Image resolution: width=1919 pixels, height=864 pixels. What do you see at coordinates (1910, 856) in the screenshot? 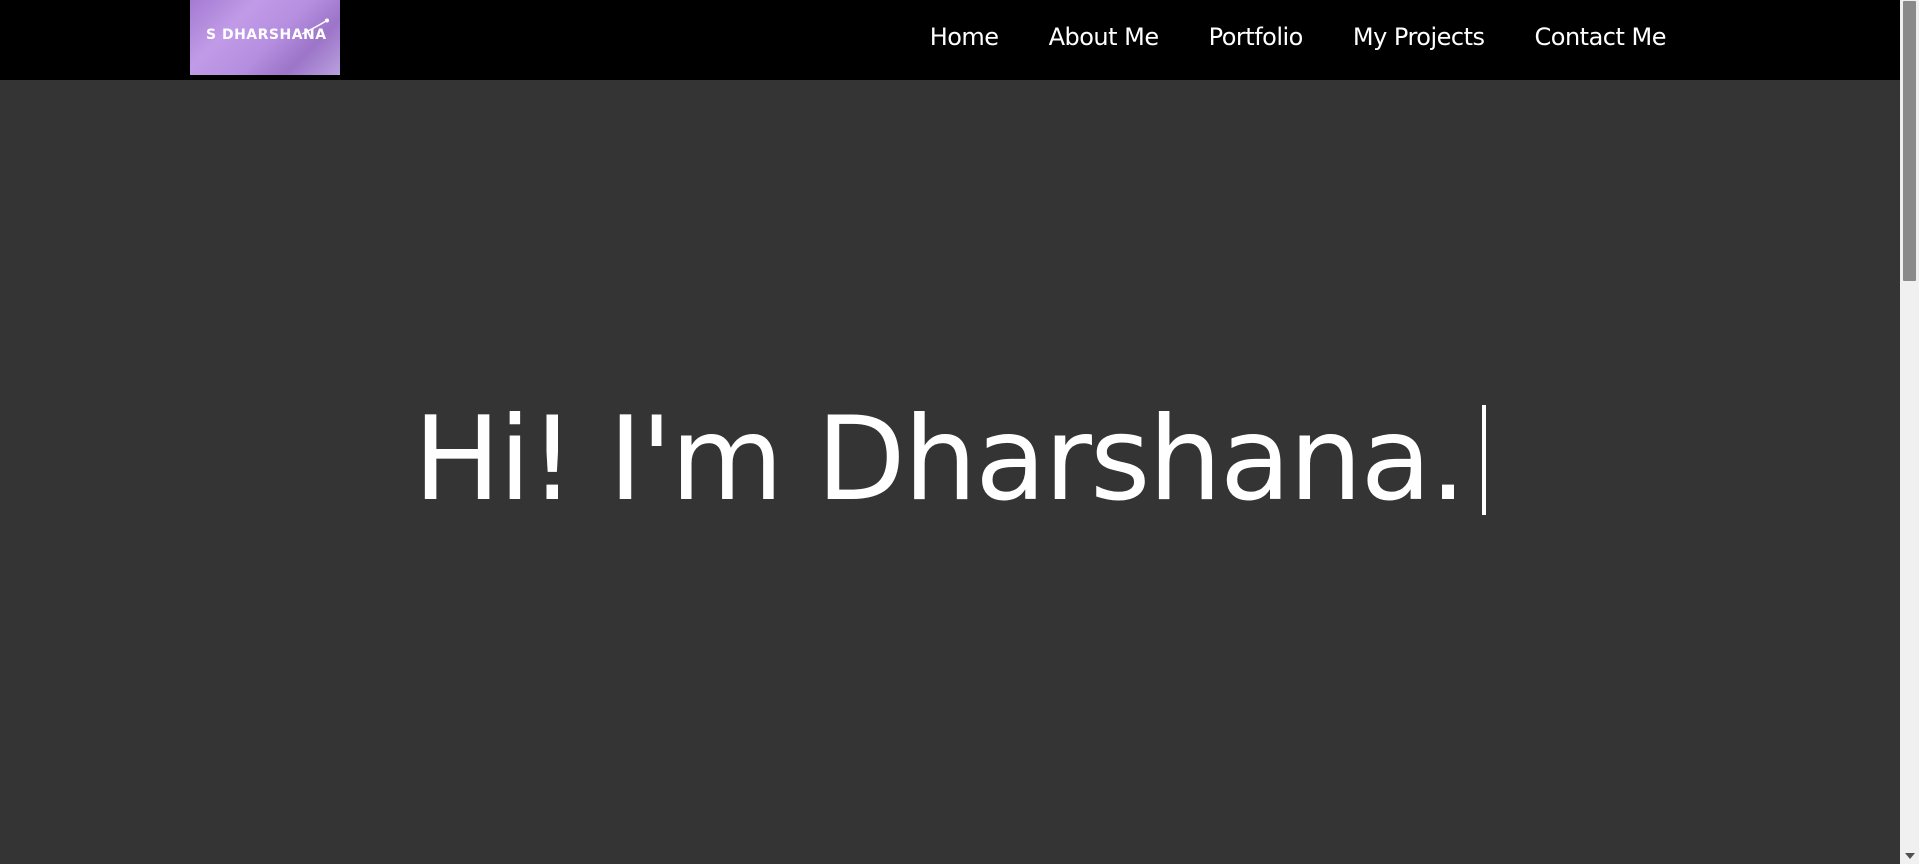
I see `scroll-down-arrow-icon` at bounding box center [1910, 856].